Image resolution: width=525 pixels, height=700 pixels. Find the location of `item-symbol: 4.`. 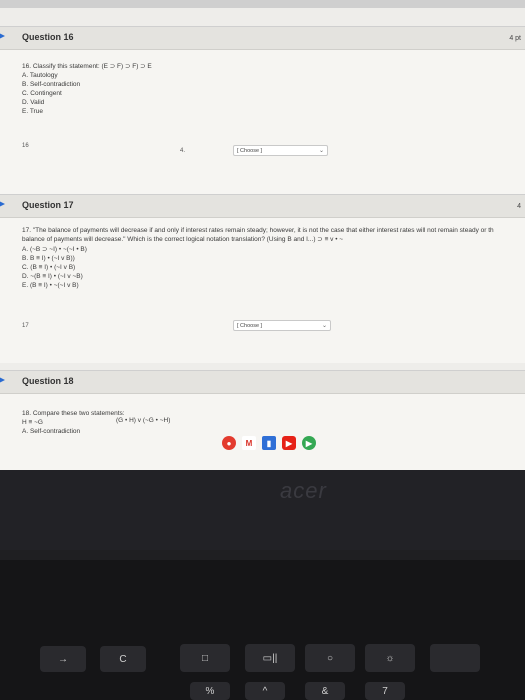

item-symbol: 4. is located at coordinates (183, 151).